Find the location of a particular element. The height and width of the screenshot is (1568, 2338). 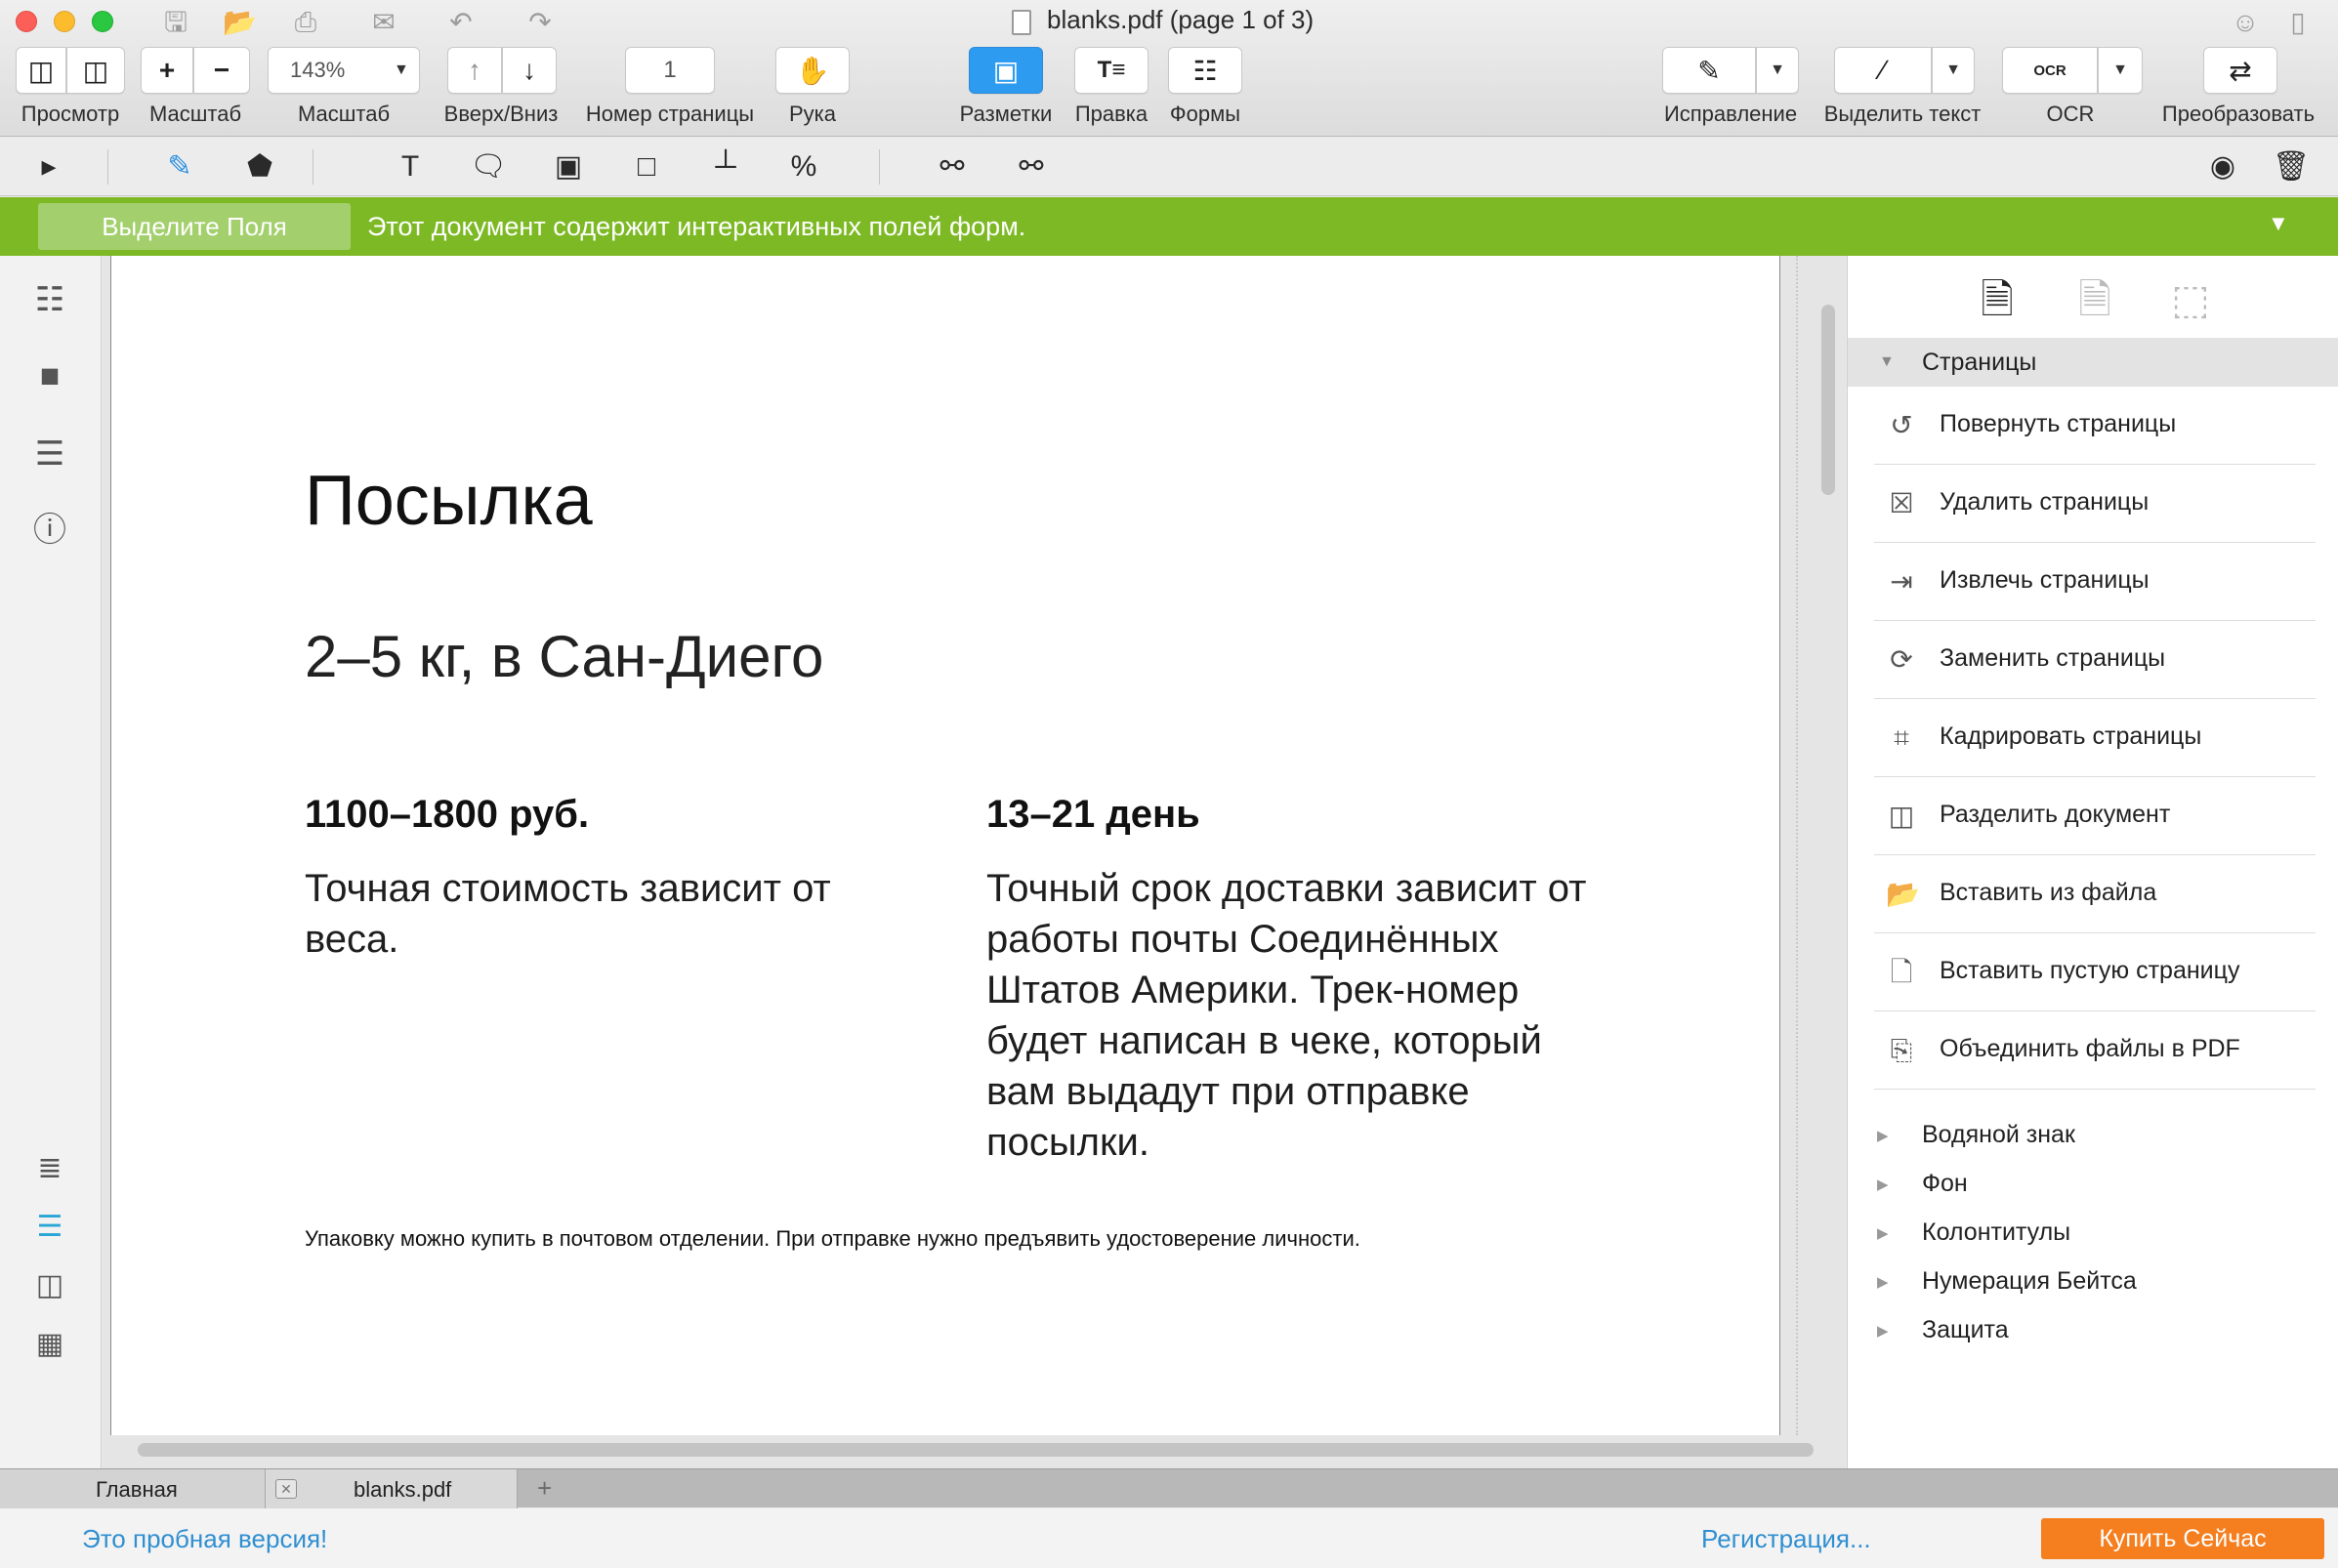

crop-pages-item: ⌗ Кадрировать страницы is located at coordinates (2095, 738).